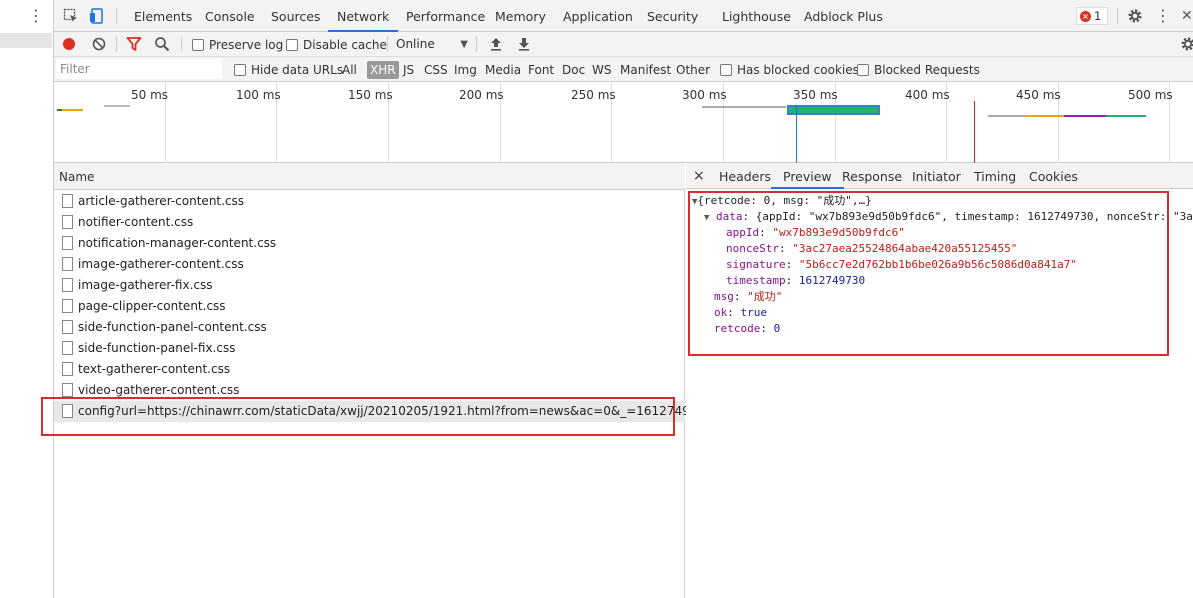  Describe the element at coordinates (99, 44) in the screenshot. I see `clear-icon` at that location.